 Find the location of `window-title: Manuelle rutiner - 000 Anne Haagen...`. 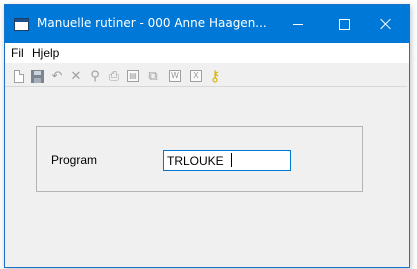

window-title: Manuelle rutiner - 000 Anne Haagen... is located at coordinates (152, 23).